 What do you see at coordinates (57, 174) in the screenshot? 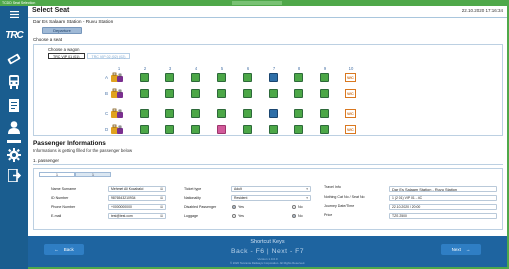
I see `passenger-tab-1: 1` at bounding box center [57, 174].